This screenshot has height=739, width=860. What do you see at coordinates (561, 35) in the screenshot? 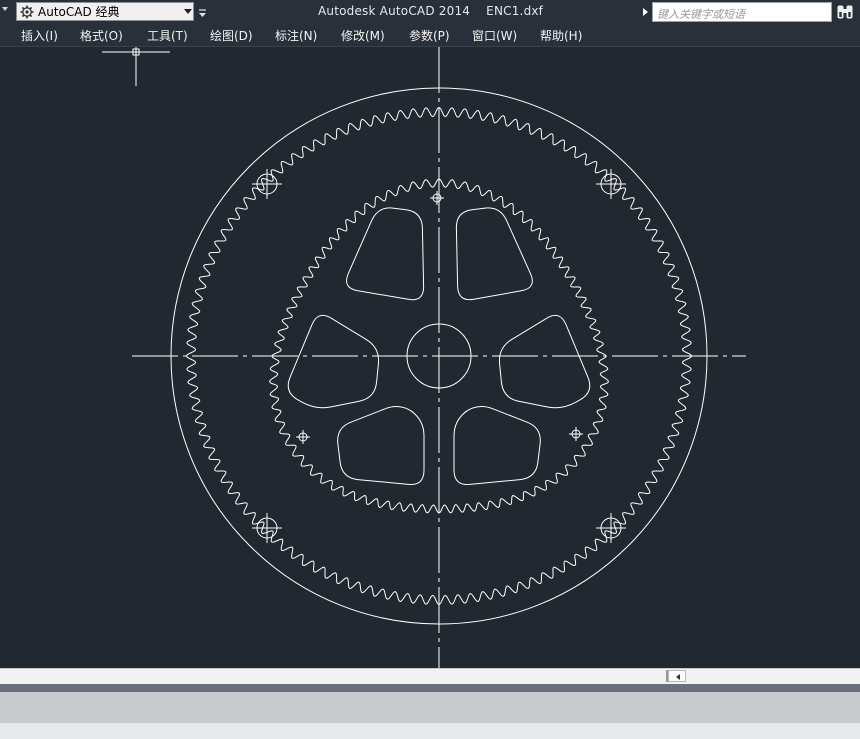
I see `menu-help: 帮助(H)` at bounding box center [561, 35].